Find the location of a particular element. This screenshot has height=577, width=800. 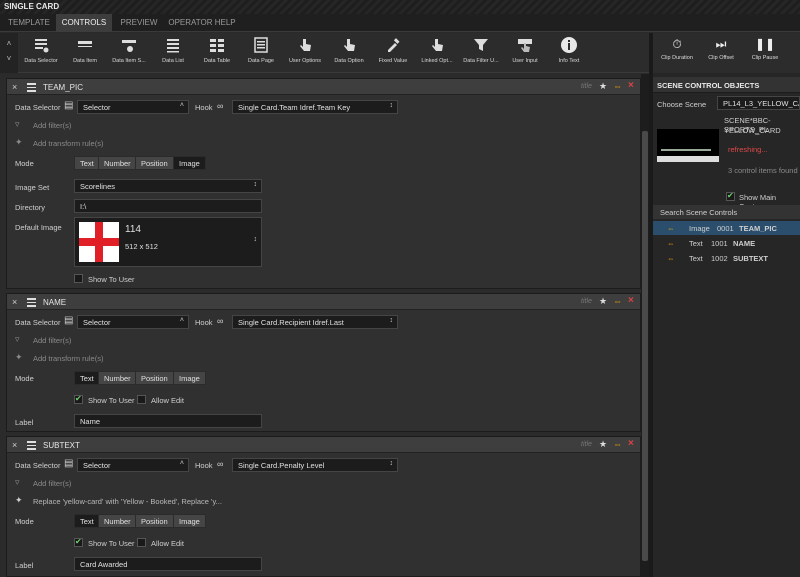

mode-label: Mode is located at coordinates (24, 521).